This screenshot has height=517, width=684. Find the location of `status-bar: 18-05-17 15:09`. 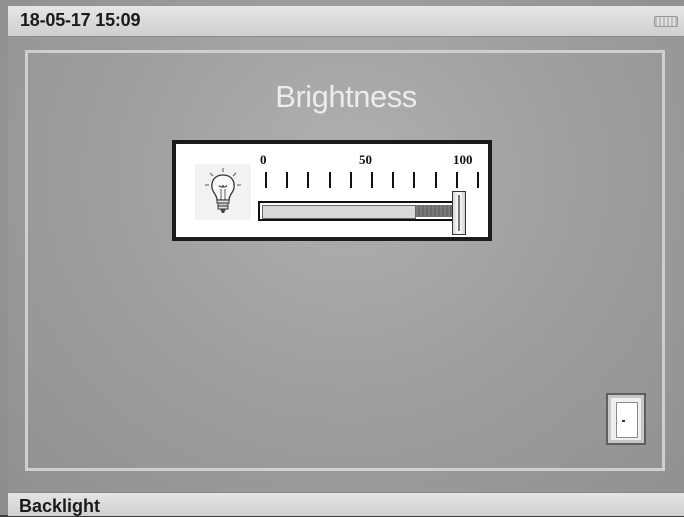

status-bar: 18-05-17 15:09 is located at coordinates (346, 21).